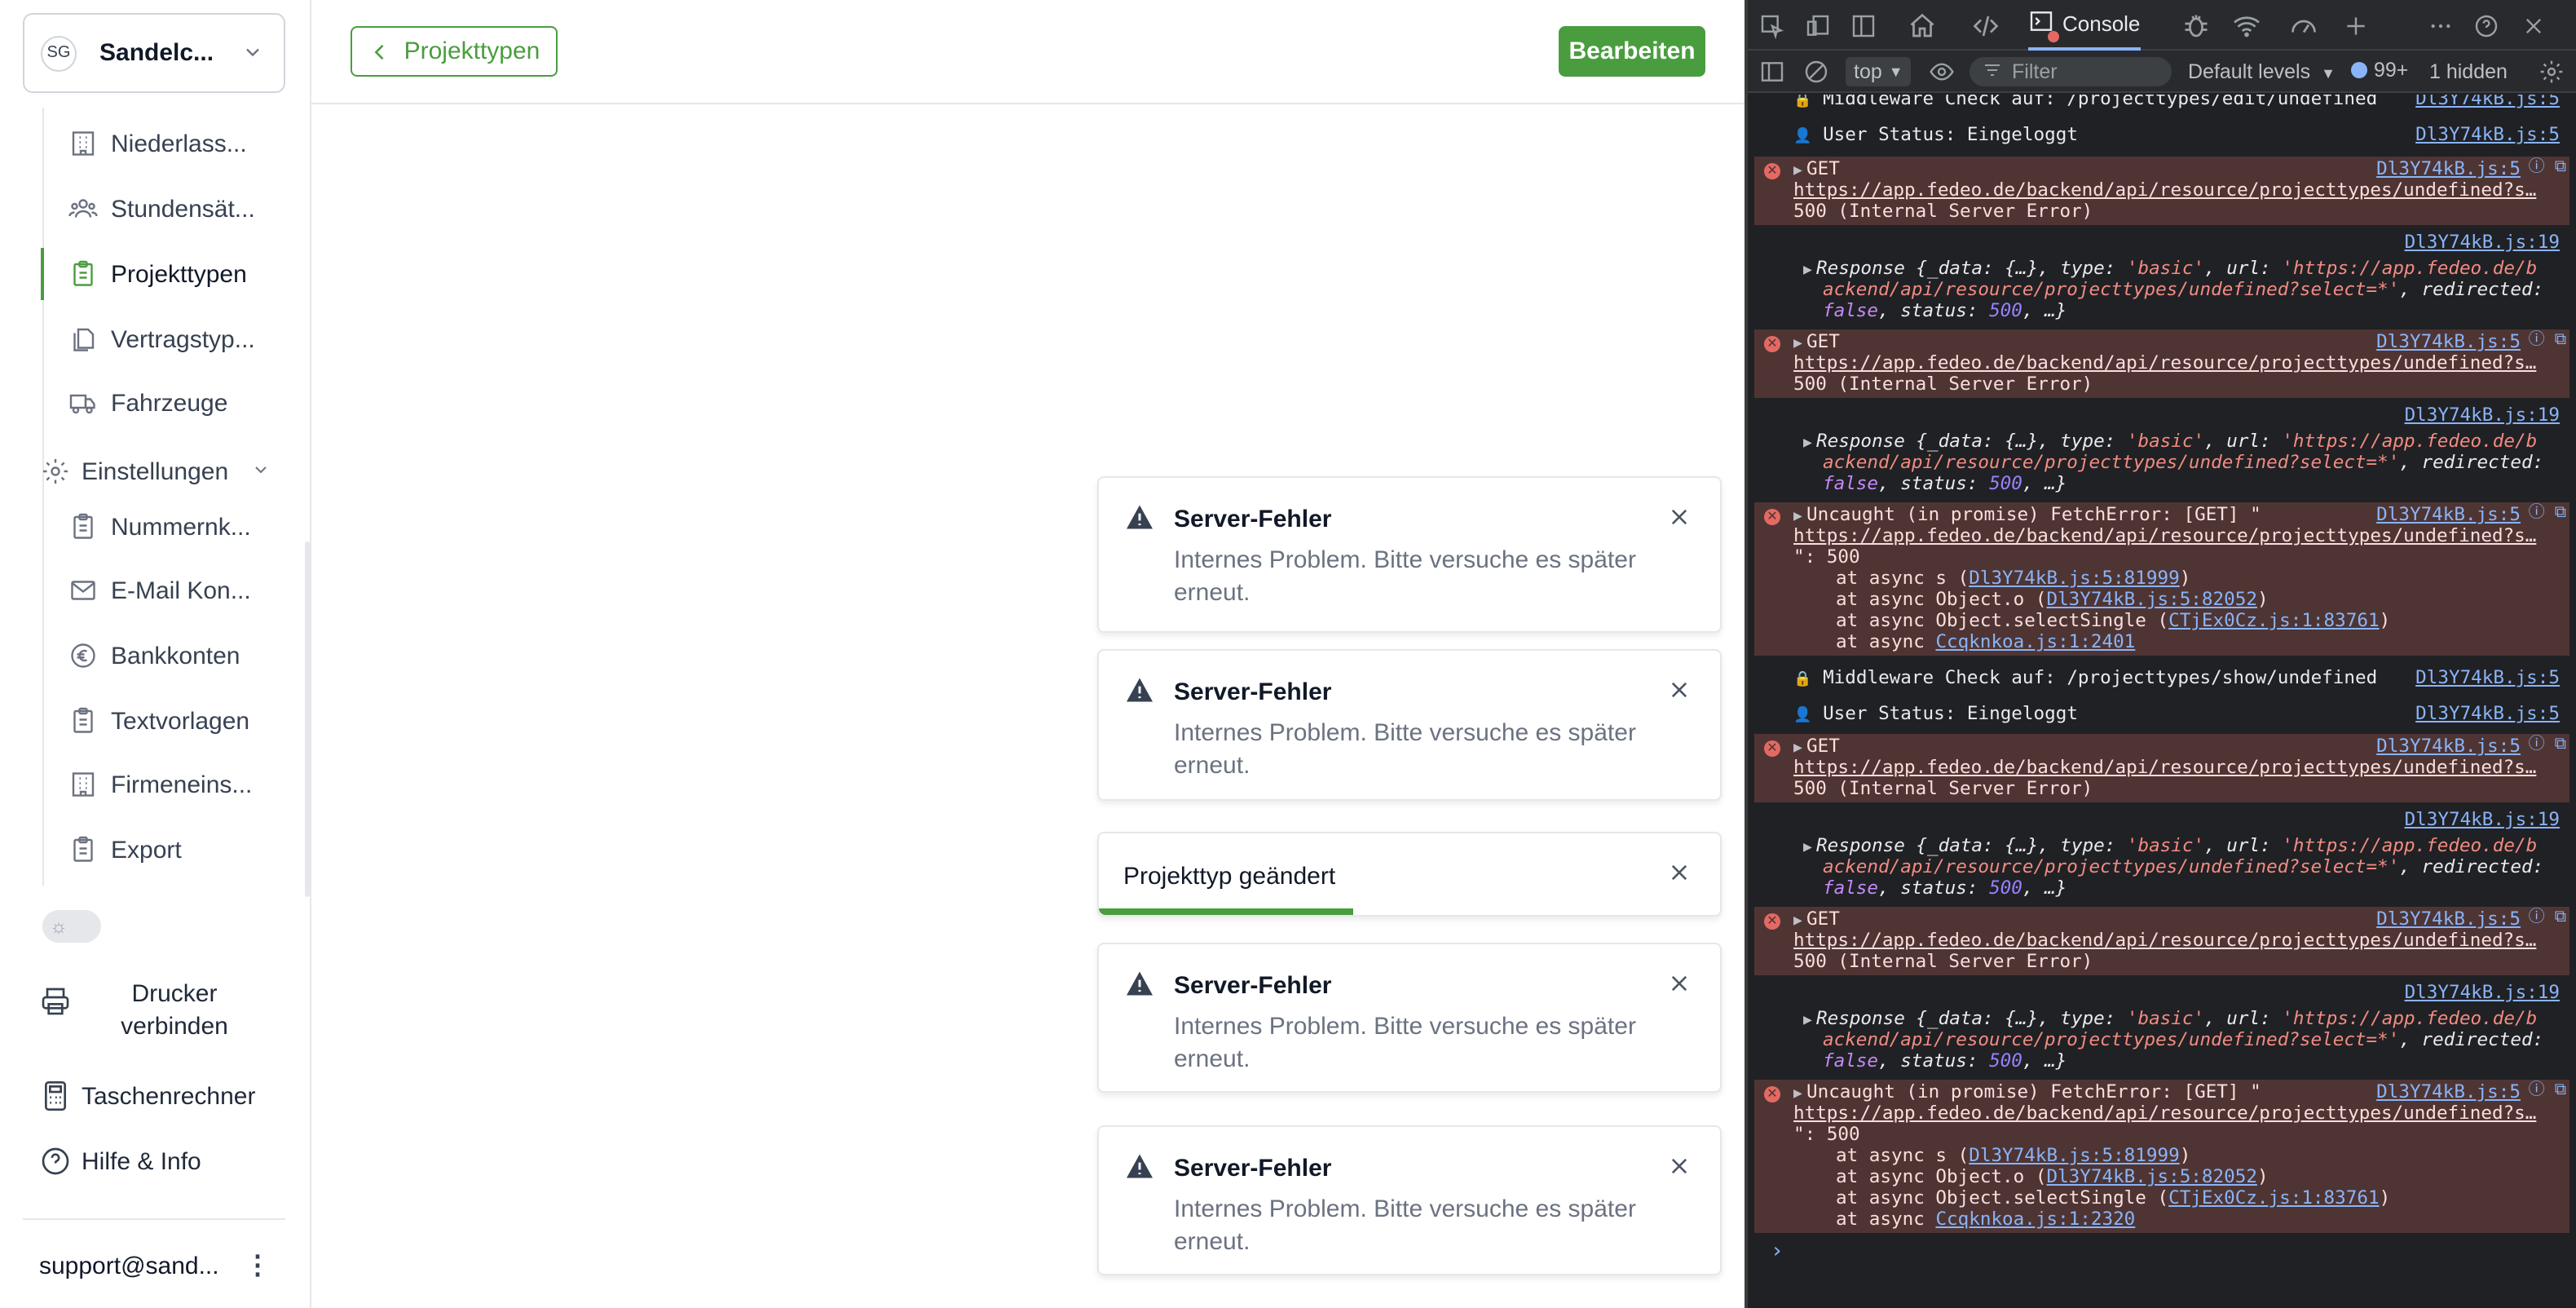 The height and width of the screenshot is (1308, 2576). I want to click on sidebar-scrollbar, so click(307, 719).